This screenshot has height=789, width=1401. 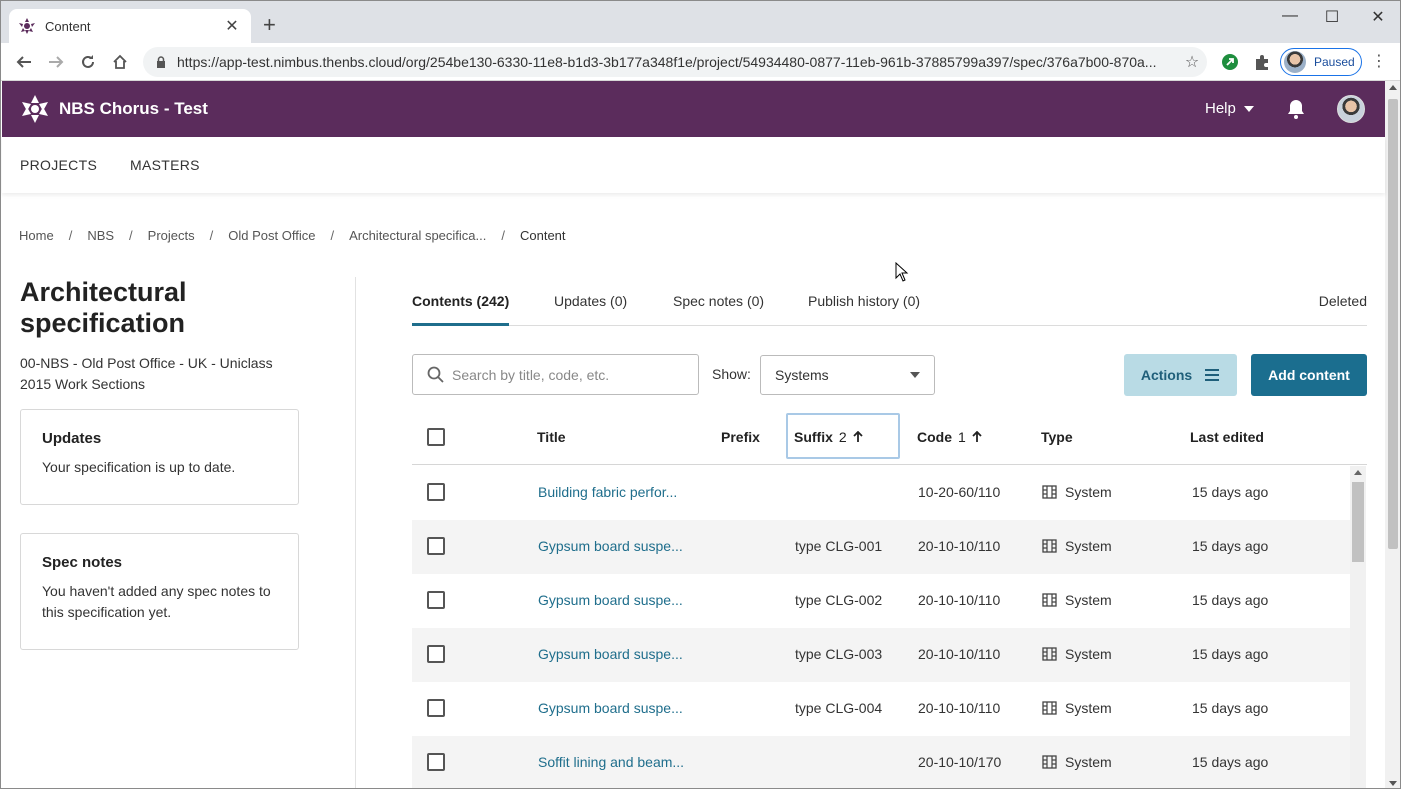 I want to click on tab-strip: Content ✕ + — ☐ ✕, so click(x=700, y=22).